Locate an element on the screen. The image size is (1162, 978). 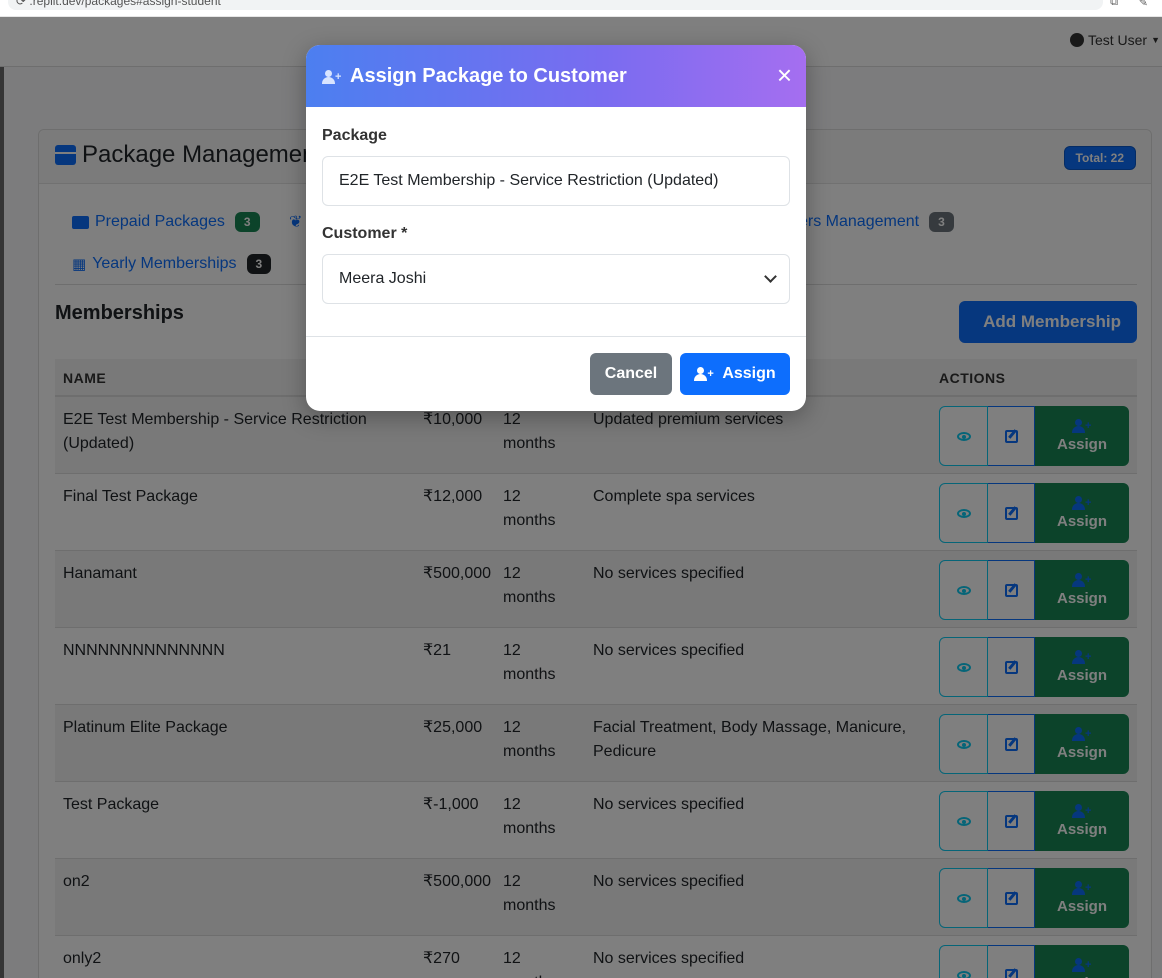
url-text: .replit.dev/packages#assign-student is located at coordinates (125, 4).